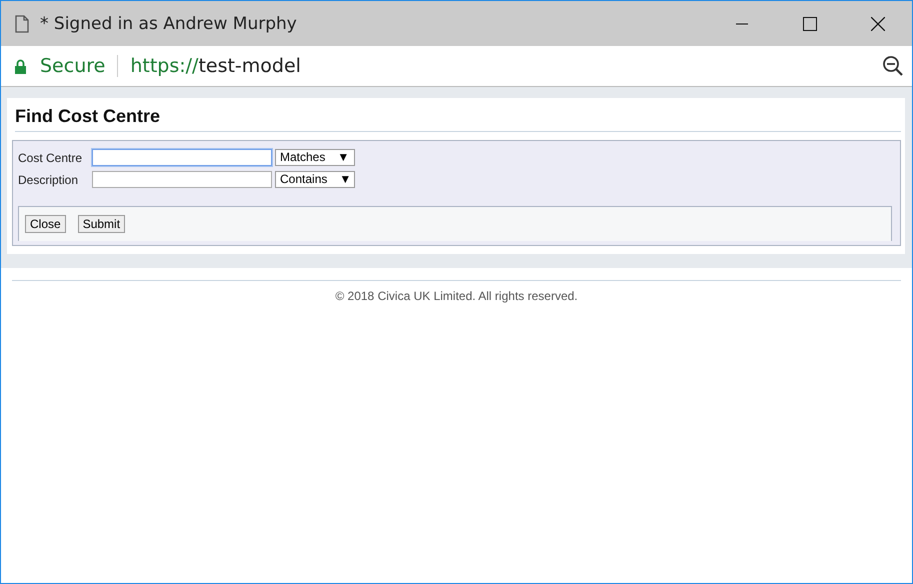 The height and width of the screenshot is (584, 913). Describe the element at coordinates (893, 66) in the screenshot. I see `zoom-out-icon` at that location.